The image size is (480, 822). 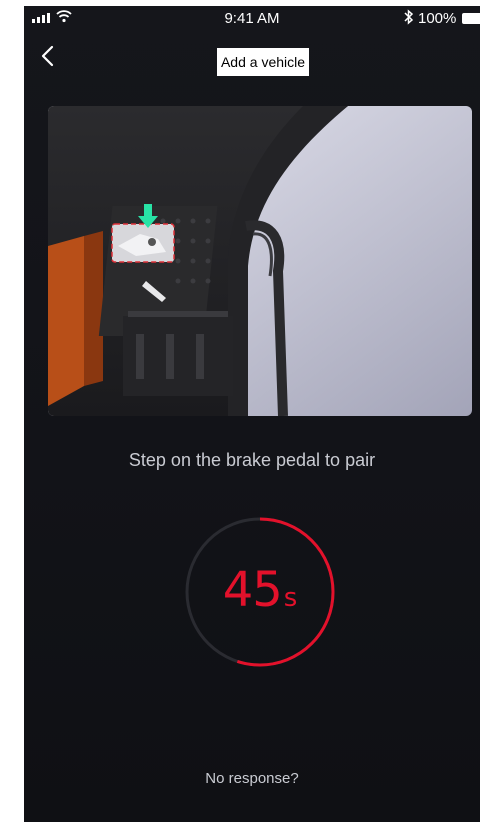 I want to click on page-title: Add a vehicle, so click(x=263, y=62).